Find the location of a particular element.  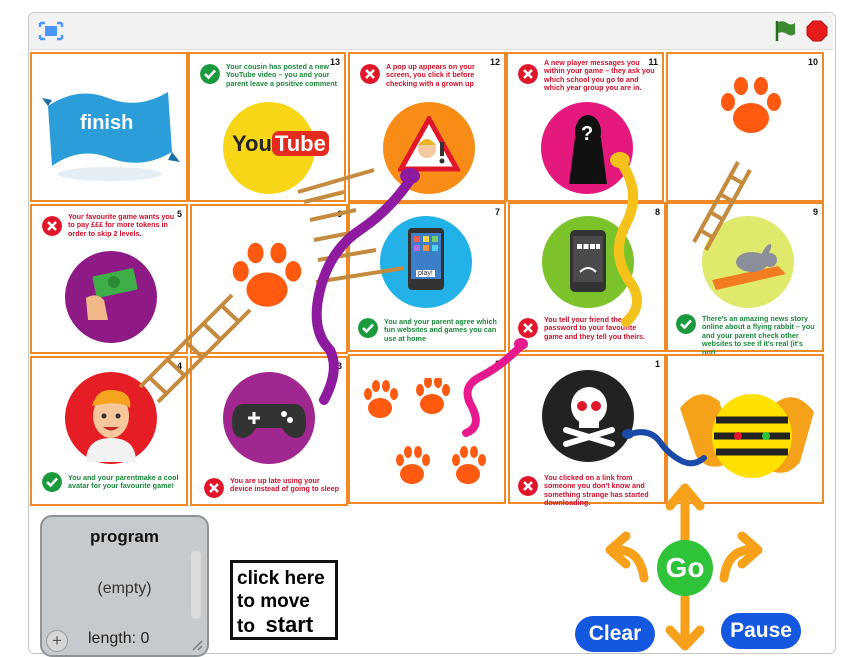

blue-snake is located at coordinates (667, 448).